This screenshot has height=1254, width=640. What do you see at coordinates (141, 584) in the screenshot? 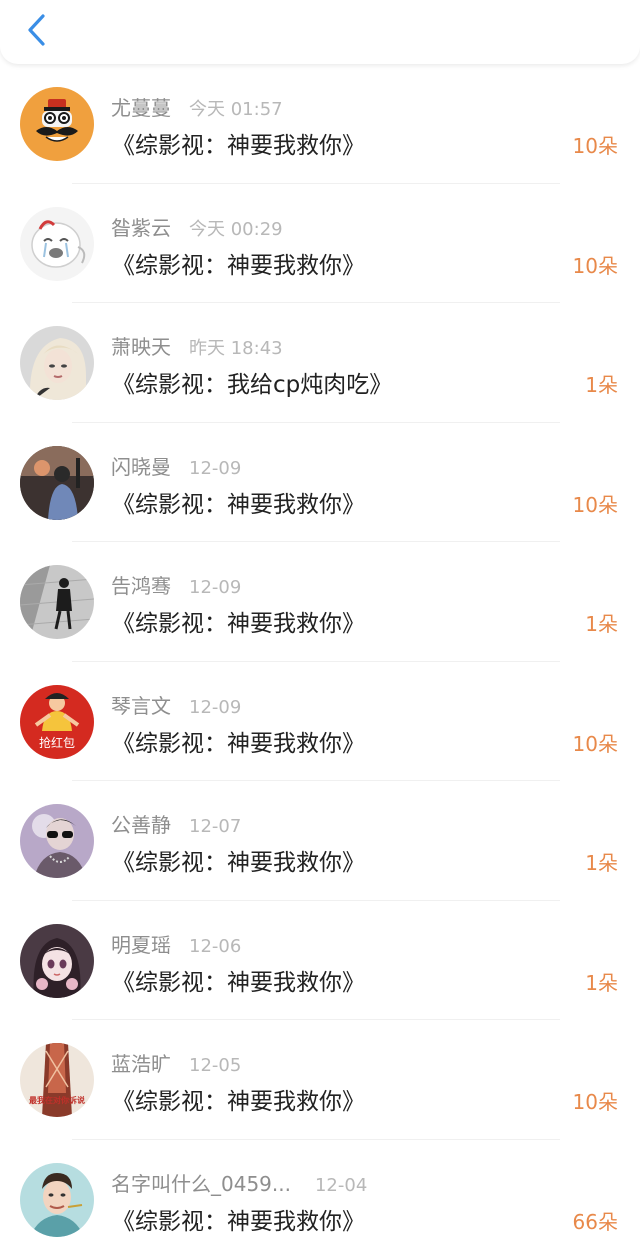
I see `user-name: 告鸿骞` at bounding box center [141, 584].